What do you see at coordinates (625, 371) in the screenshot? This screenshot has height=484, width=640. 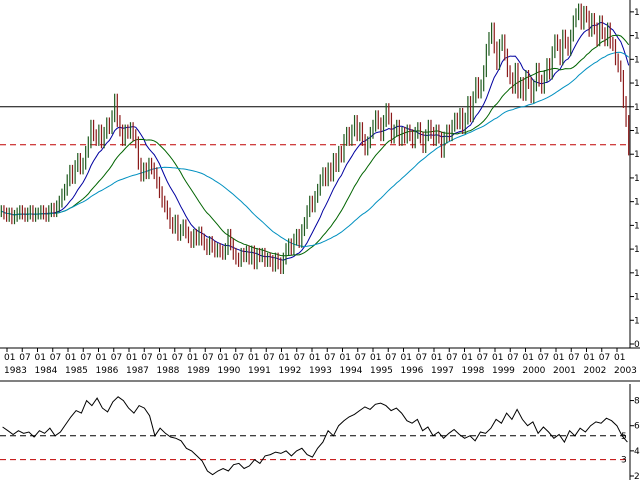 I see `date-axis-year-label: 2003` at bounding box center [625, 371].